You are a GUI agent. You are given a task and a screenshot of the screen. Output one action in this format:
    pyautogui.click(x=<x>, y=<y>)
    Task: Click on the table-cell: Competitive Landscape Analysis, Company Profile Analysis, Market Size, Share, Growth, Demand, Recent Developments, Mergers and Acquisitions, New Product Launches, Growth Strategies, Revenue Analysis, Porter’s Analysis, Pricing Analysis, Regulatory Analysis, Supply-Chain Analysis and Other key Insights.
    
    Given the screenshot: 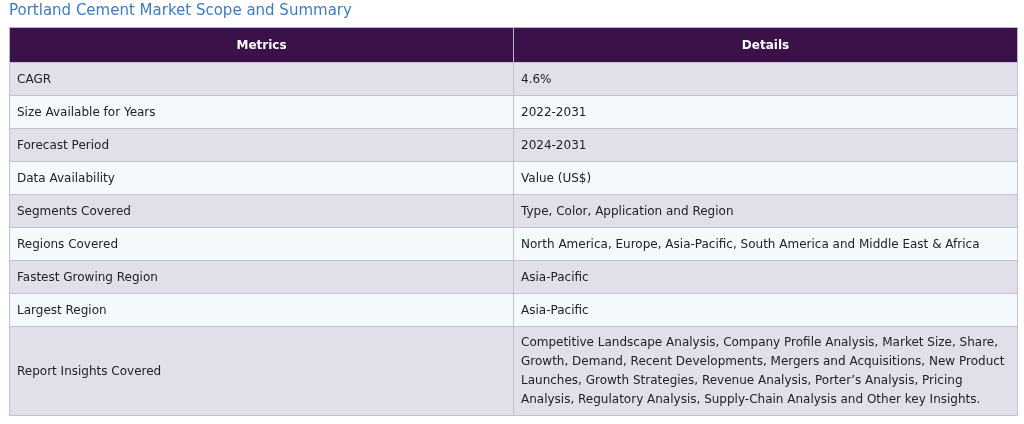 What is the action you would take?
    pyautogui.click(x=765, y=371)
    